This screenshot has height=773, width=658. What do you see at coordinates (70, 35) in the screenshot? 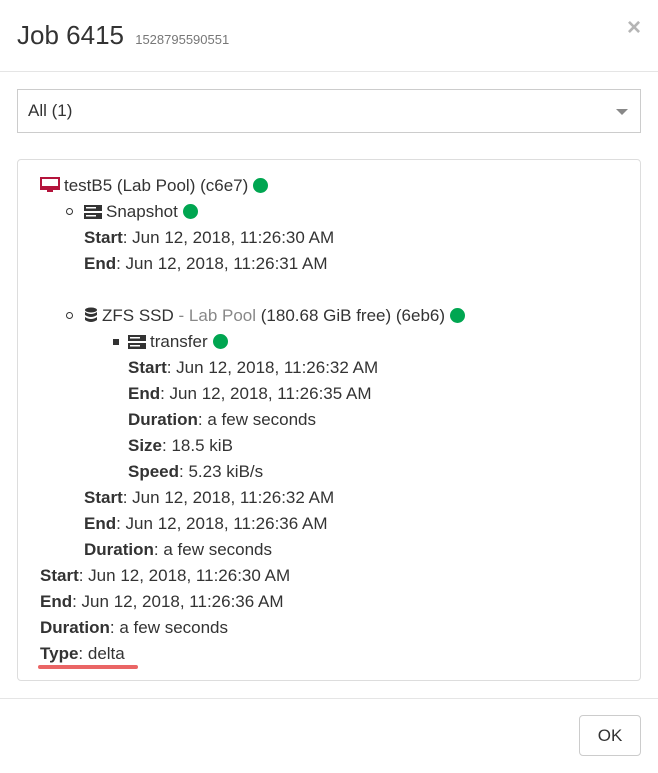
I see `job-title: Job 6415` at bounding box center [70, 35].